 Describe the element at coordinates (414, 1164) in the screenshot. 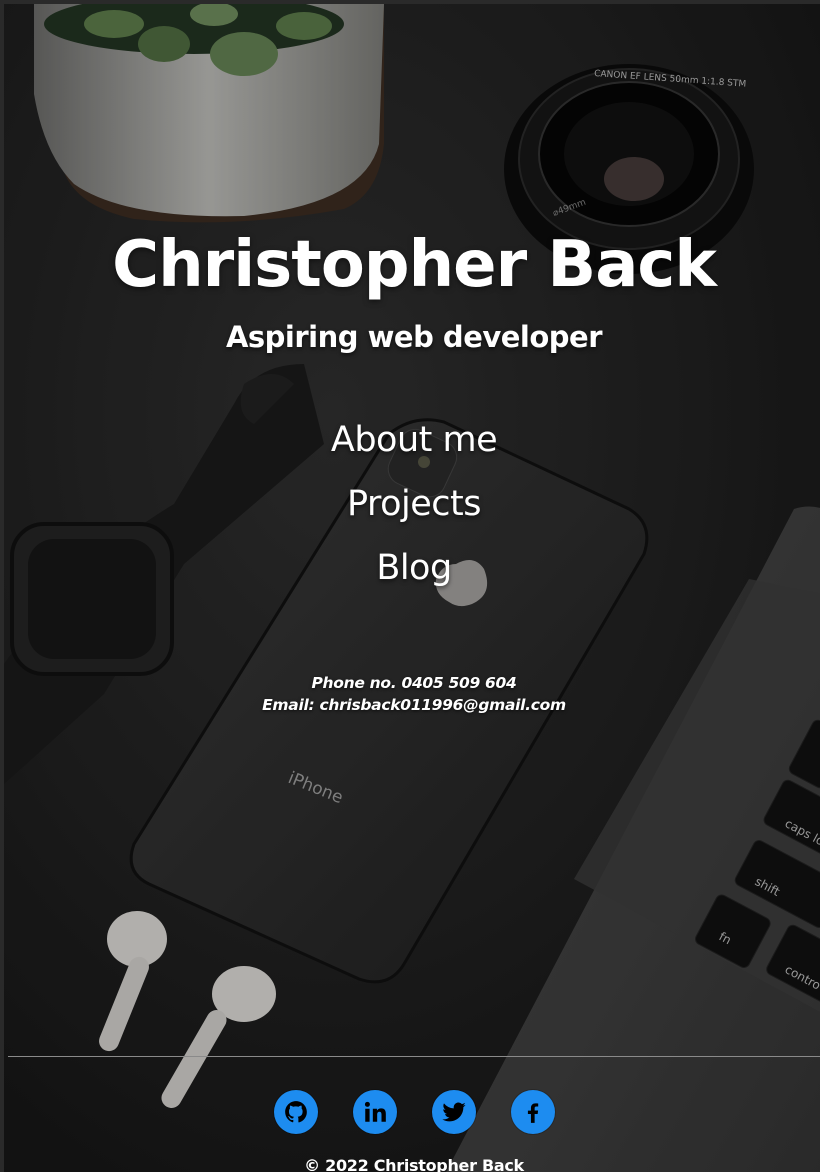

I see `footer-copyright: © 2022 Christopher Back` at that location.